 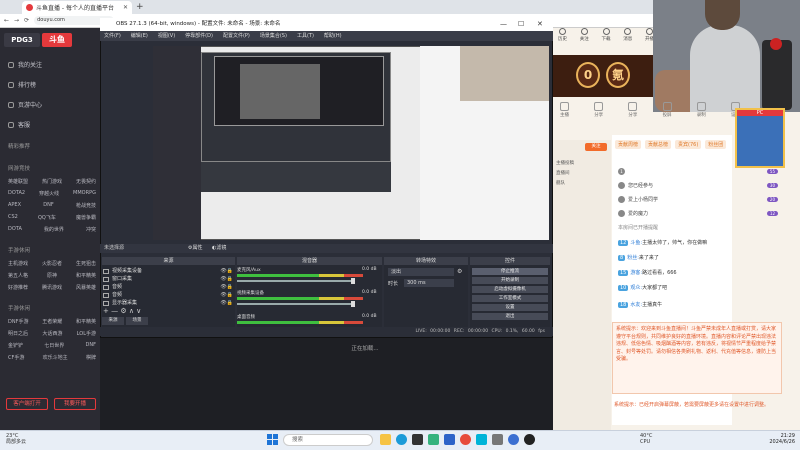 I want to click on filters-button: ◐滤镜, so click(x=219, y=248).